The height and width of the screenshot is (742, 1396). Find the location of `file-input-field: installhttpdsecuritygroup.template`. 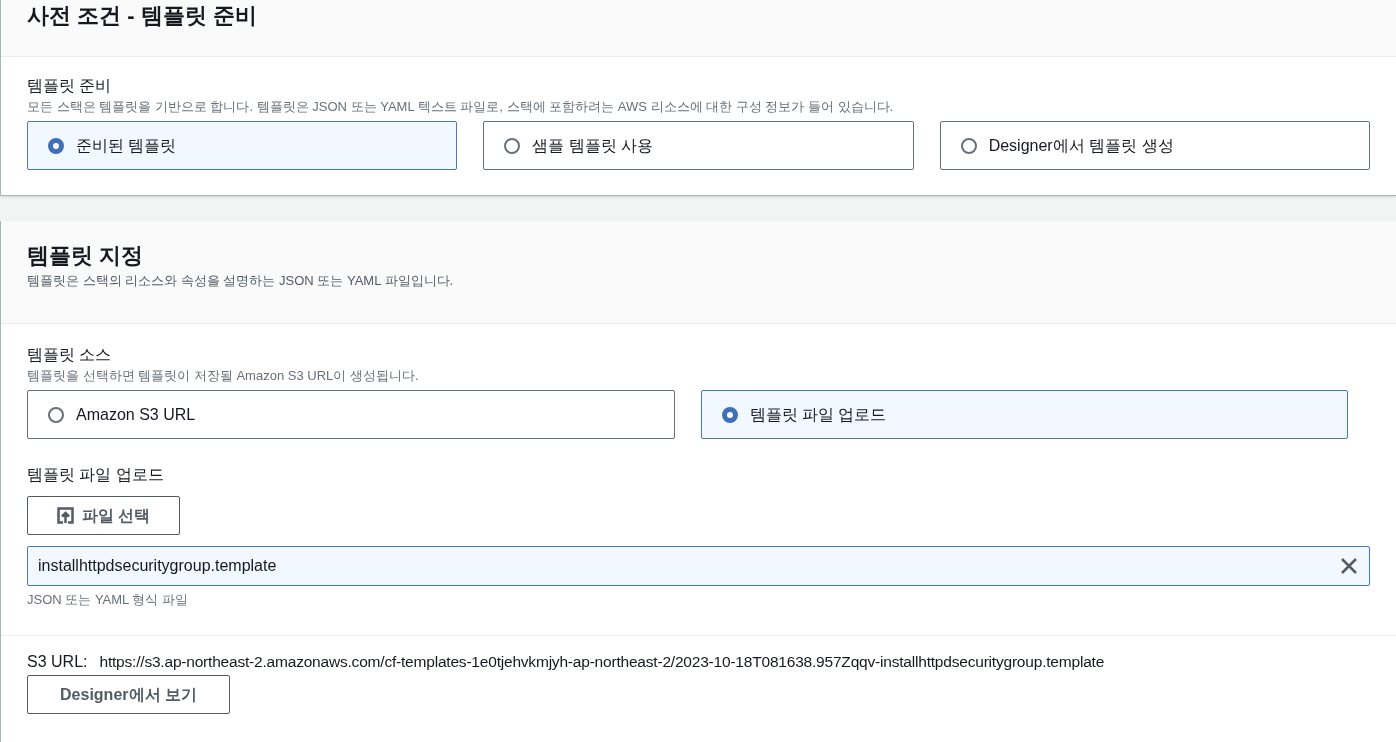

file-input-field: installhttpdsecuritygroup.template is located at coordinates (698, 566).